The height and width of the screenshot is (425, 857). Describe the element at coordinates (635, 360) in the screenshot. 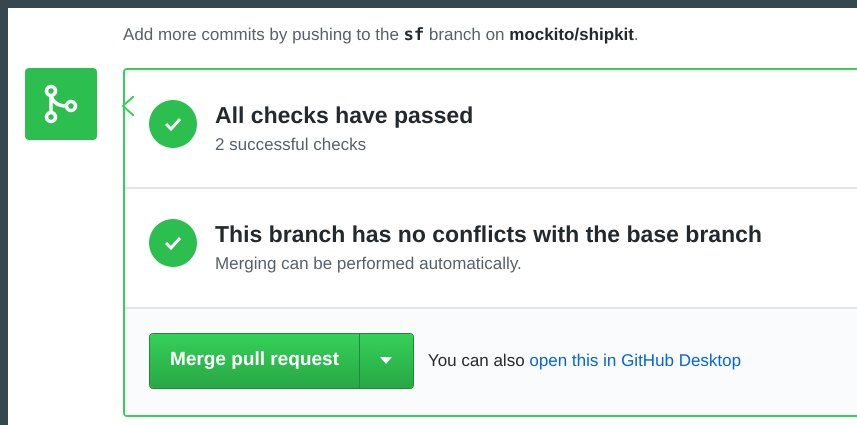

I see `desktop-link: open this in GitHub Desktop` at that location.